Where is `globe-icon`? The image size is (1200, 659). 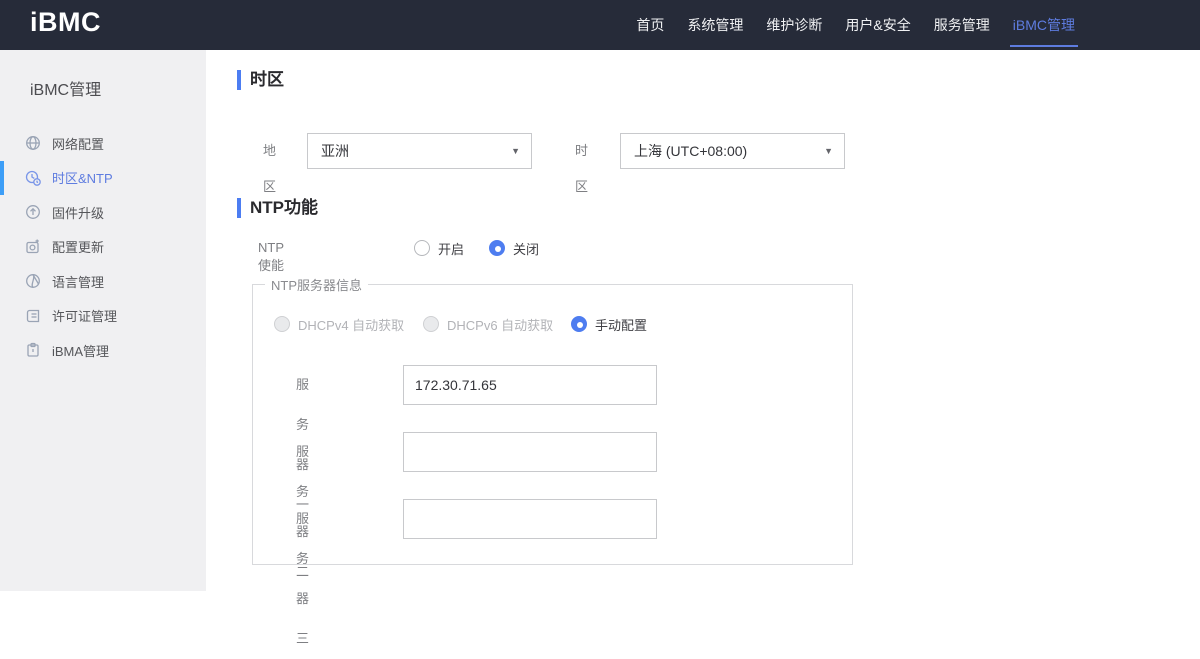 globe-icon is located at coordinates (33, 143).